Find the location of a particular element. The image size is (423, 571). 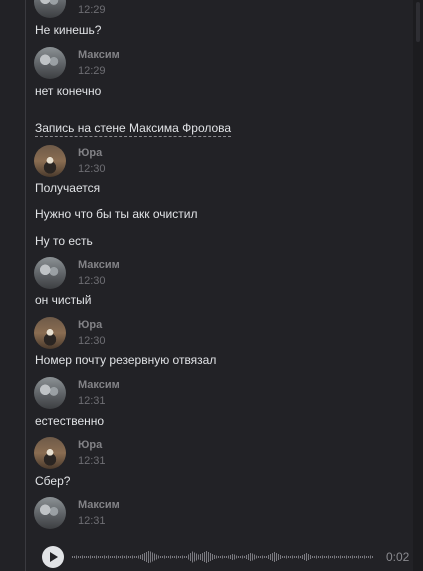

message-text: Номер почту резервную отвязал is located at coordinates (126, 360).